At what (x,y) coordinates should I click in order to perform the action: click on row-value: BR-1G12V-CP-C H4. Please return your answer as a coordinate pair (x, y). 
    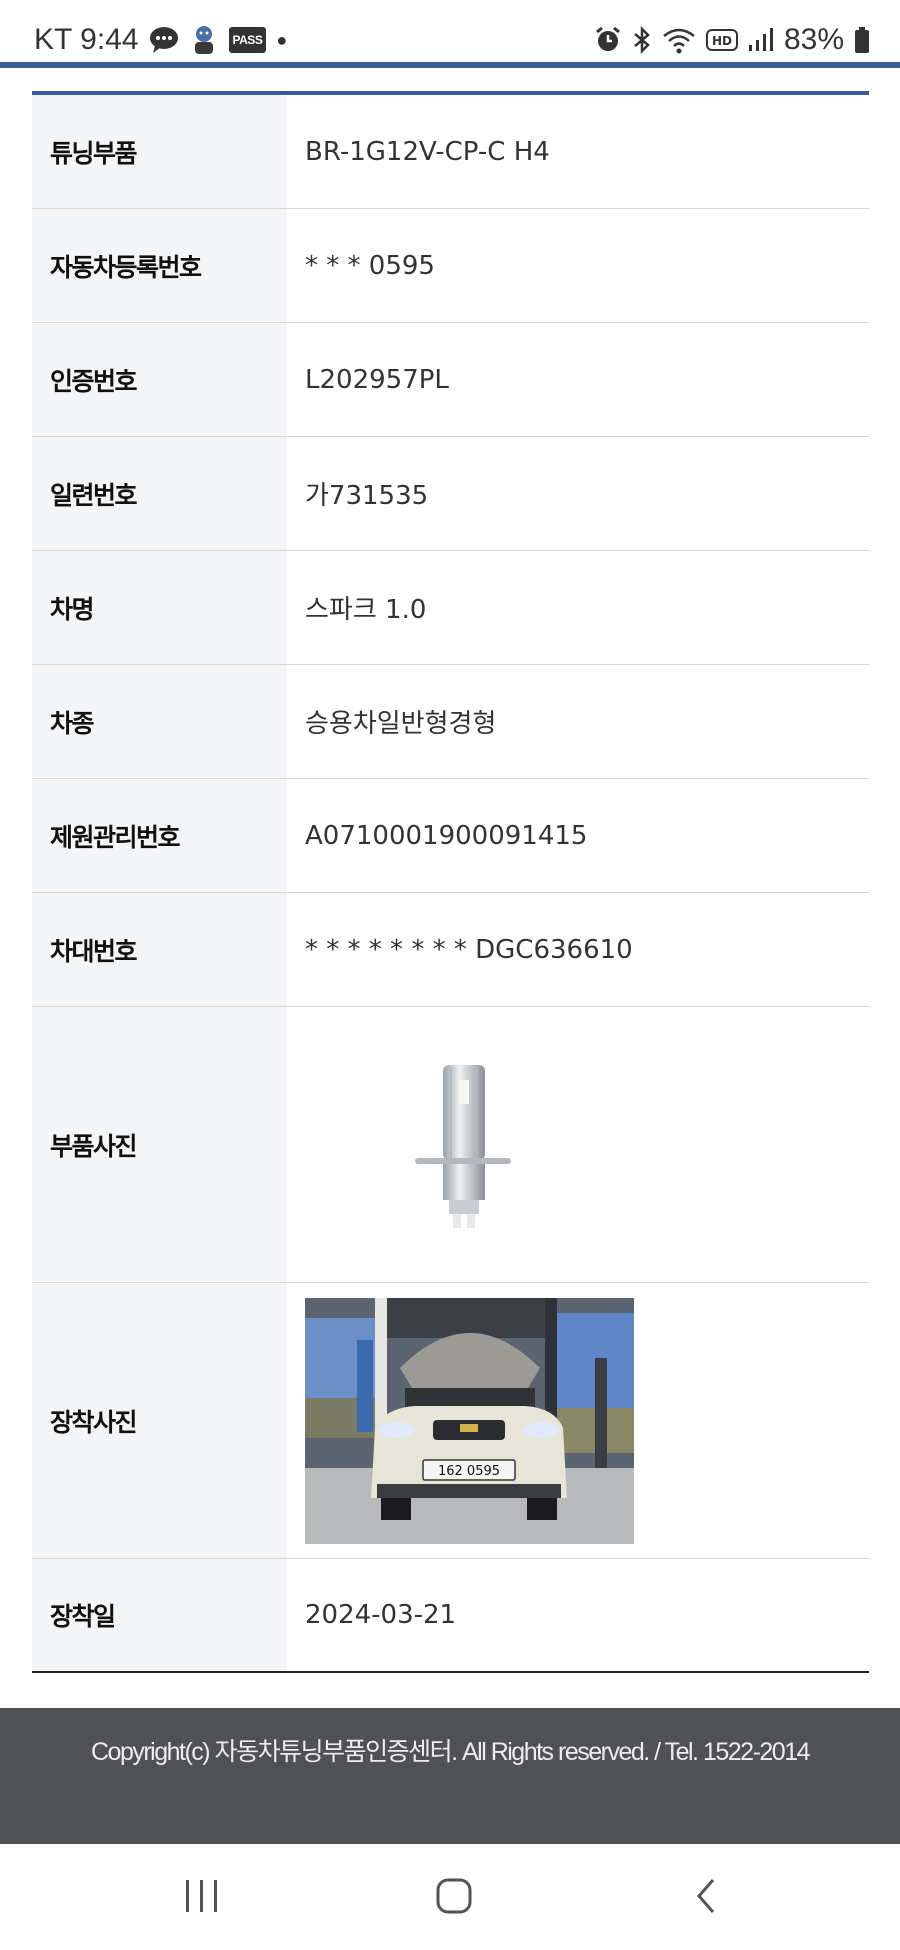
    Looking at the image, I should click on (427, 151).